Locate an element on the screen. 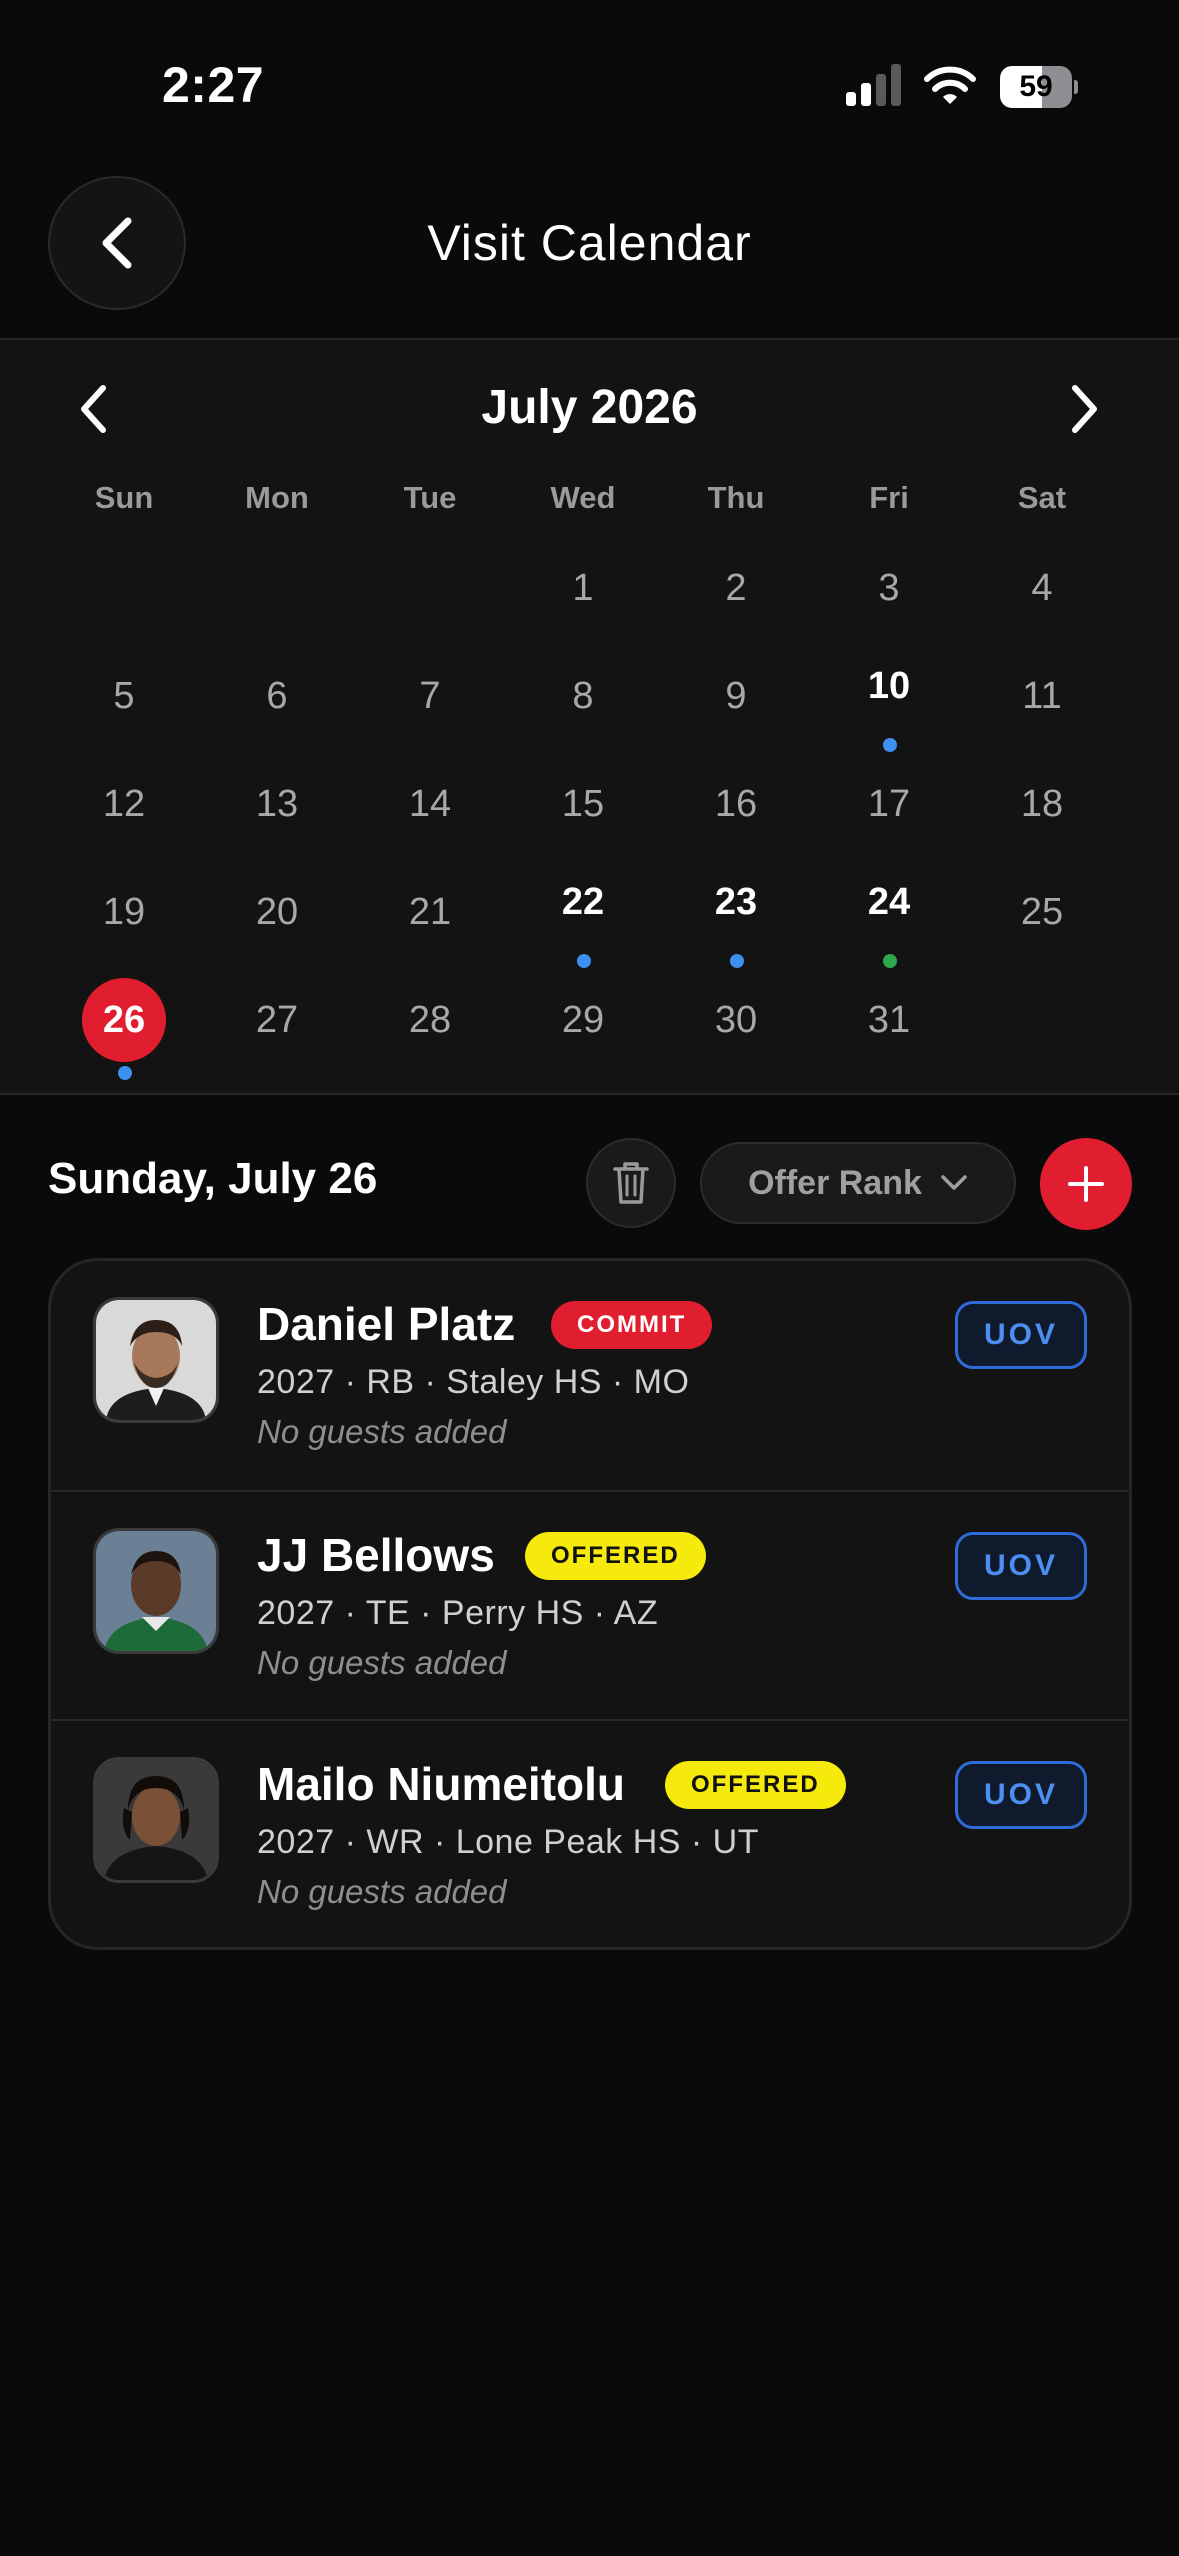  calendar-day-number: 14 is located at coordinates (430, 804).